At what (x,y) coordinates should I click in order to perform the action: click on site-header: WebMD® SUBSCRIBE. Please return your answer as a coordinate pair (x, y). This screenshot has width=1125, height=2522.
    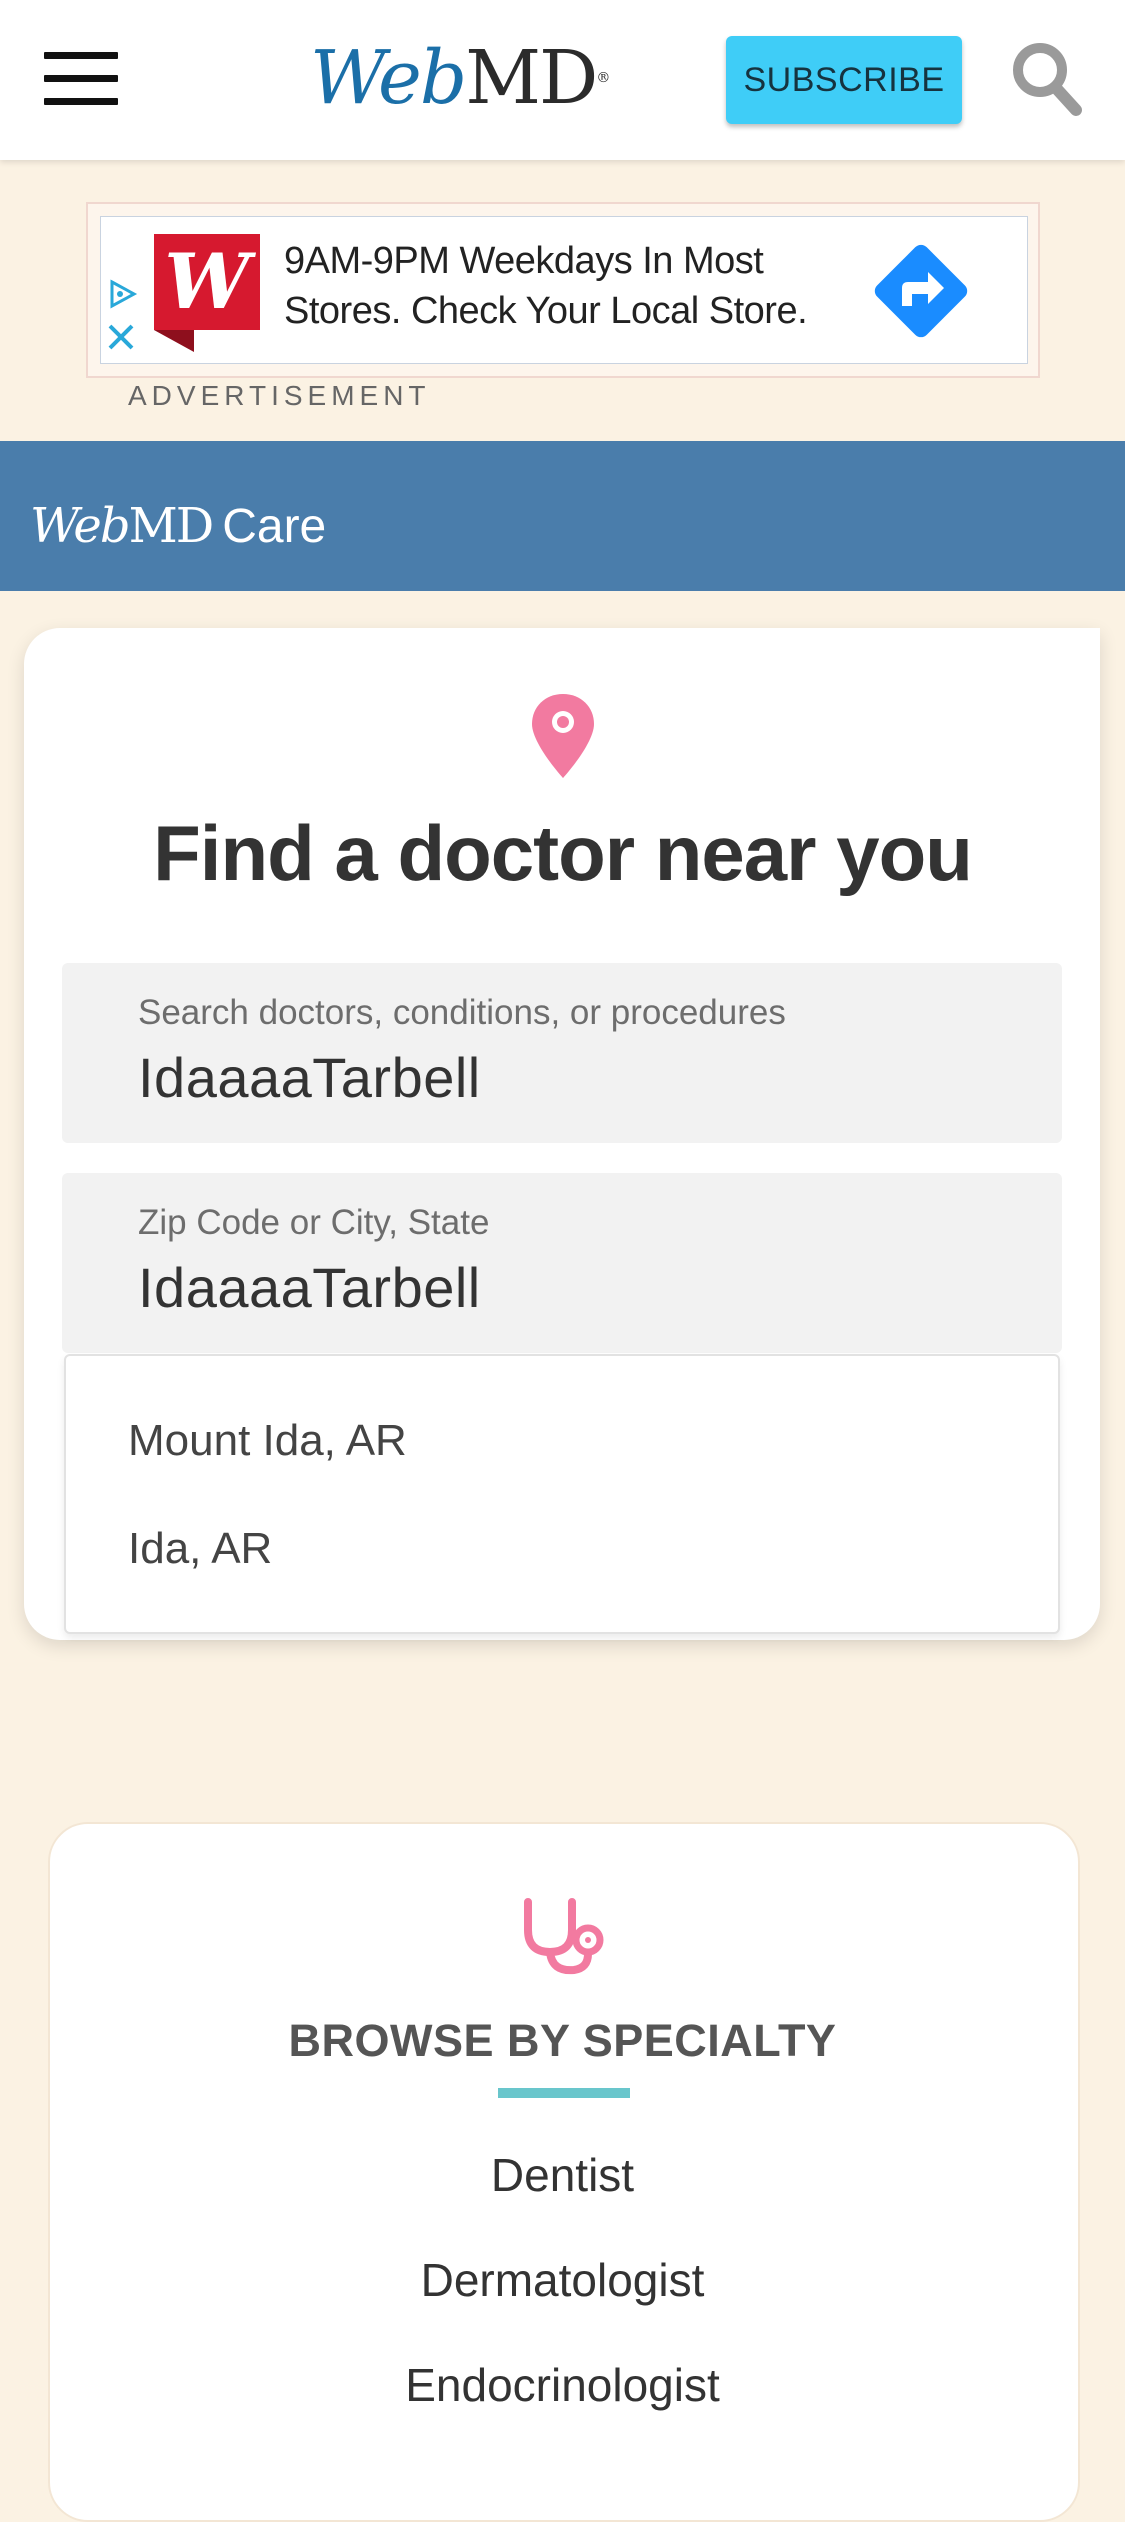
    Looking at the image, I should click on (562, 80).